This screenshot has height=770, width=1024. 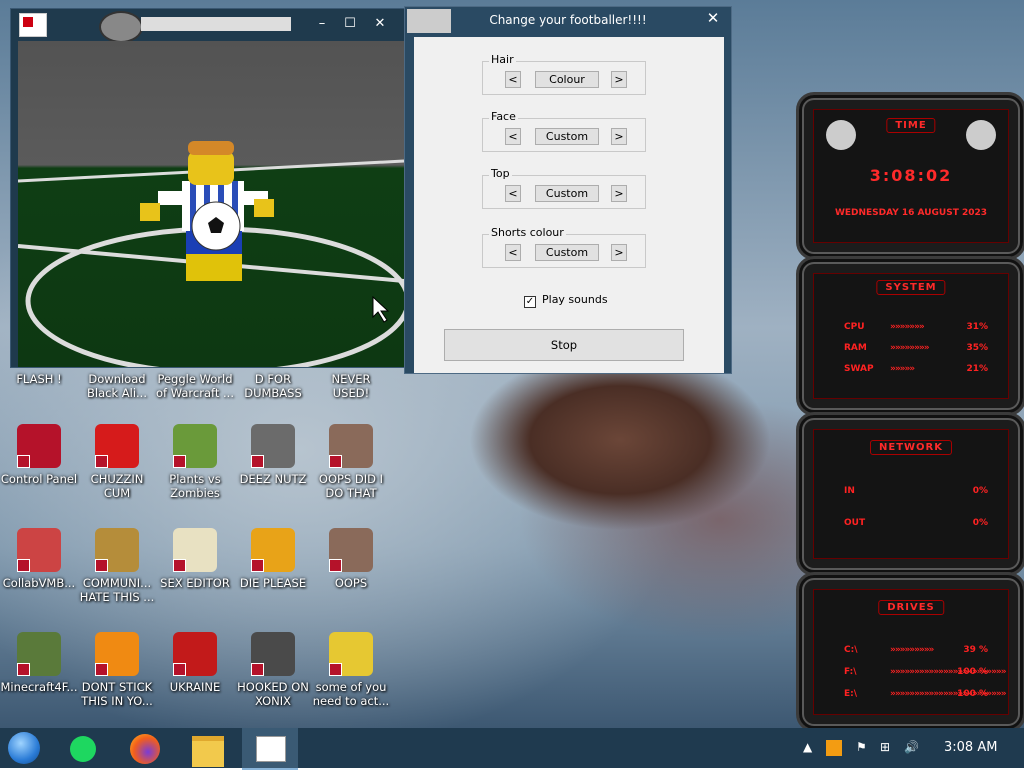 I want to click on file-explorer-icon, so click(x=208, y=751).